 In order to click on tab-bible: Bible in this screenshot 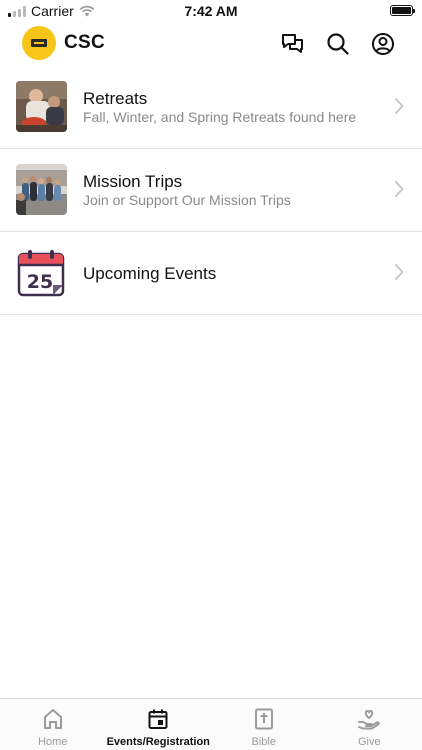, I will do `click(264, 724)`.